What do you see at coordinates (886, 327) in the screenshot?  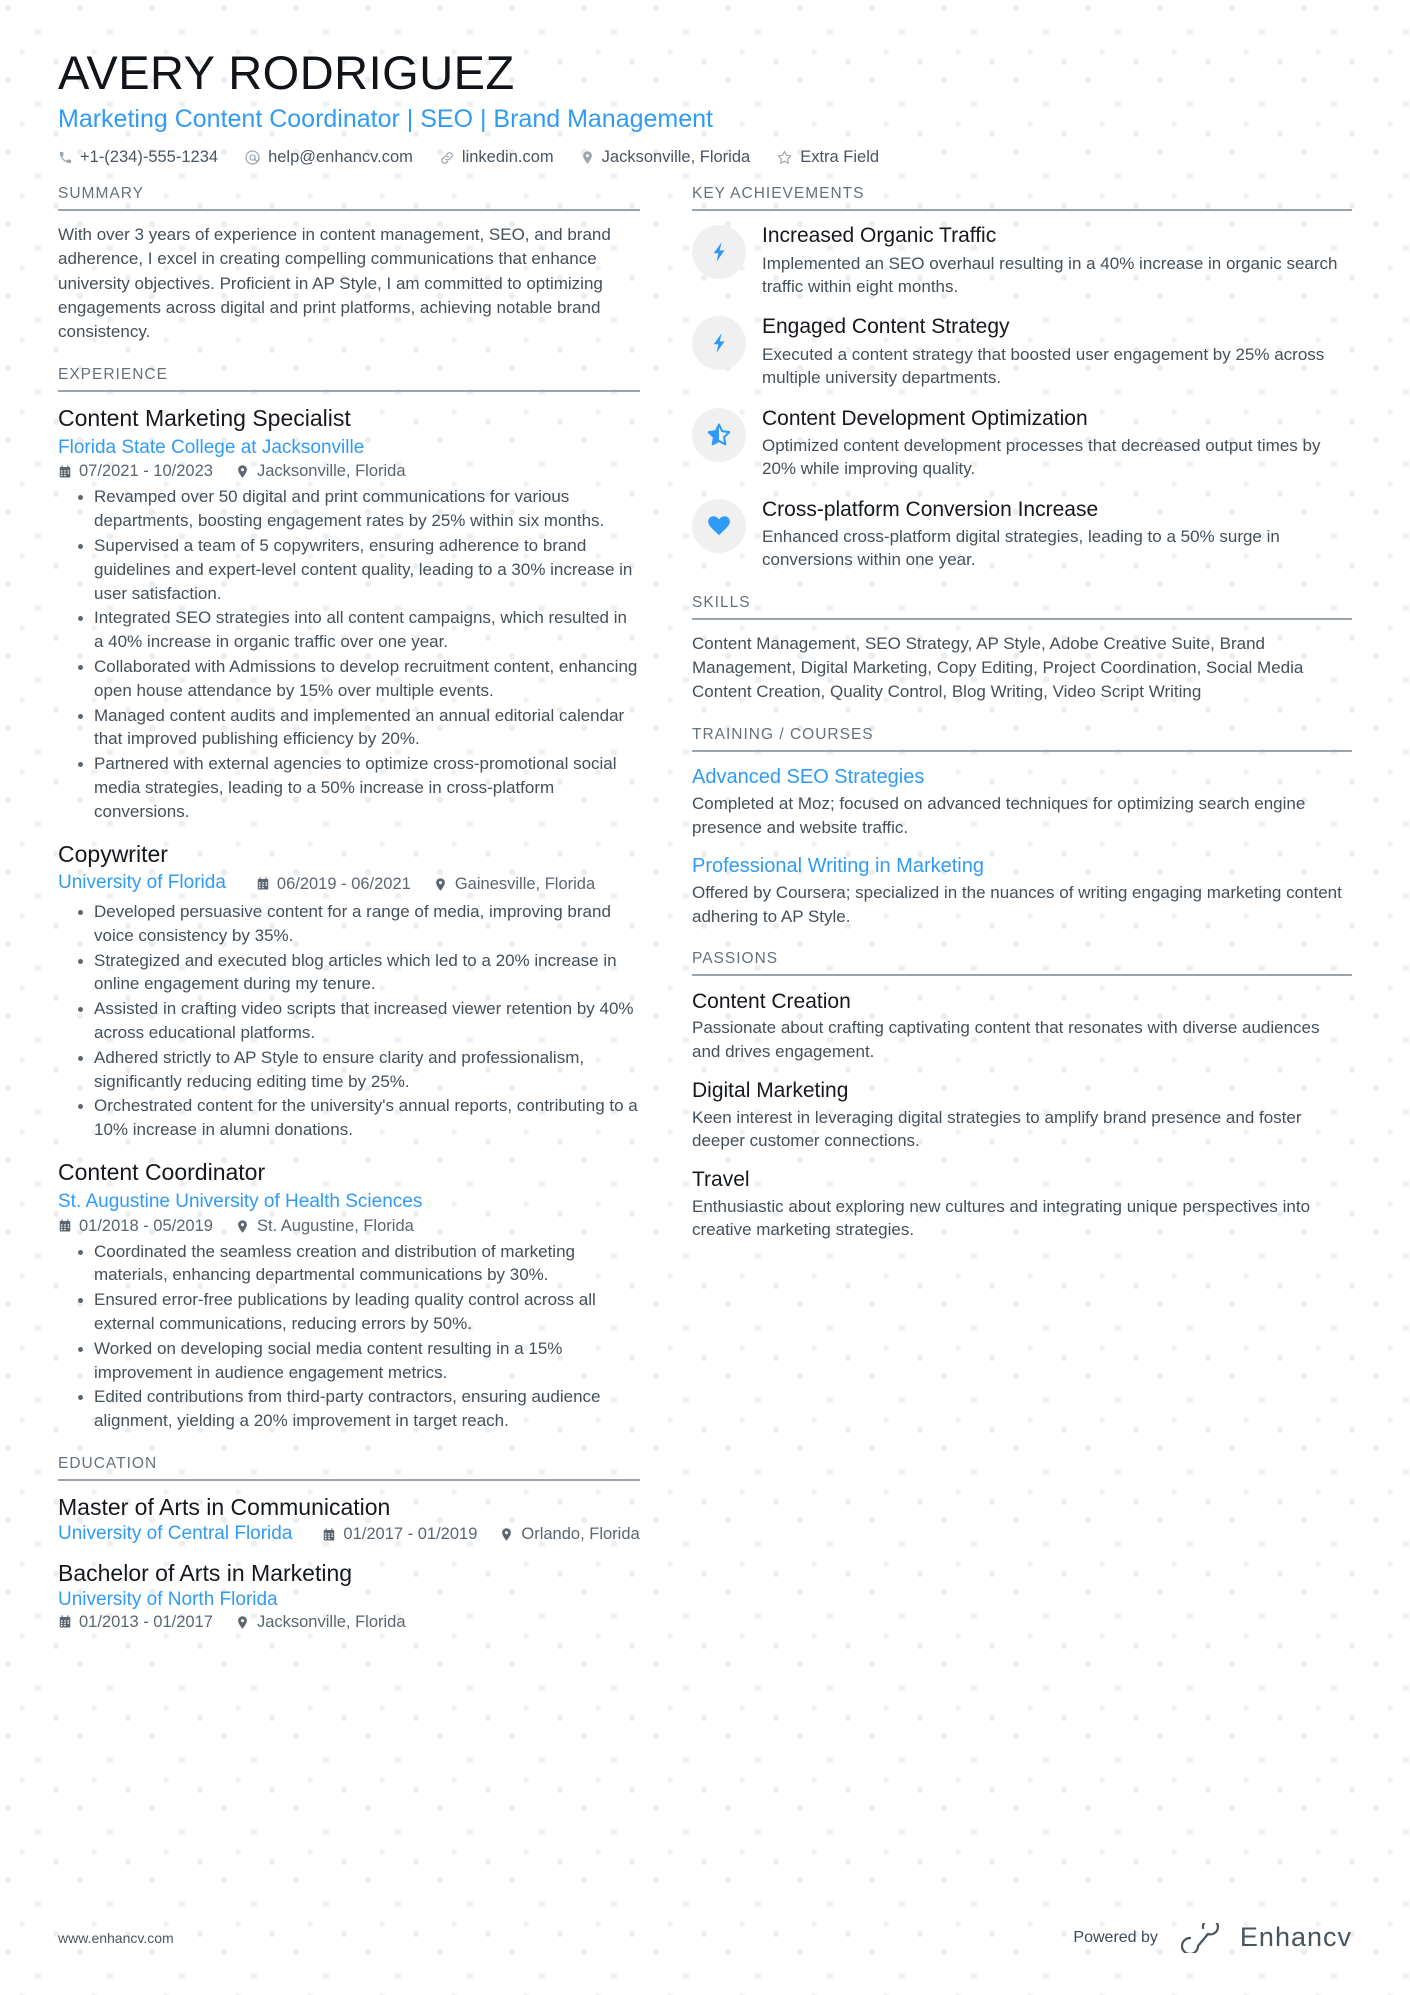 I see `achievement-title: Engaged Content Strategy` at bounding box center [886, 327].